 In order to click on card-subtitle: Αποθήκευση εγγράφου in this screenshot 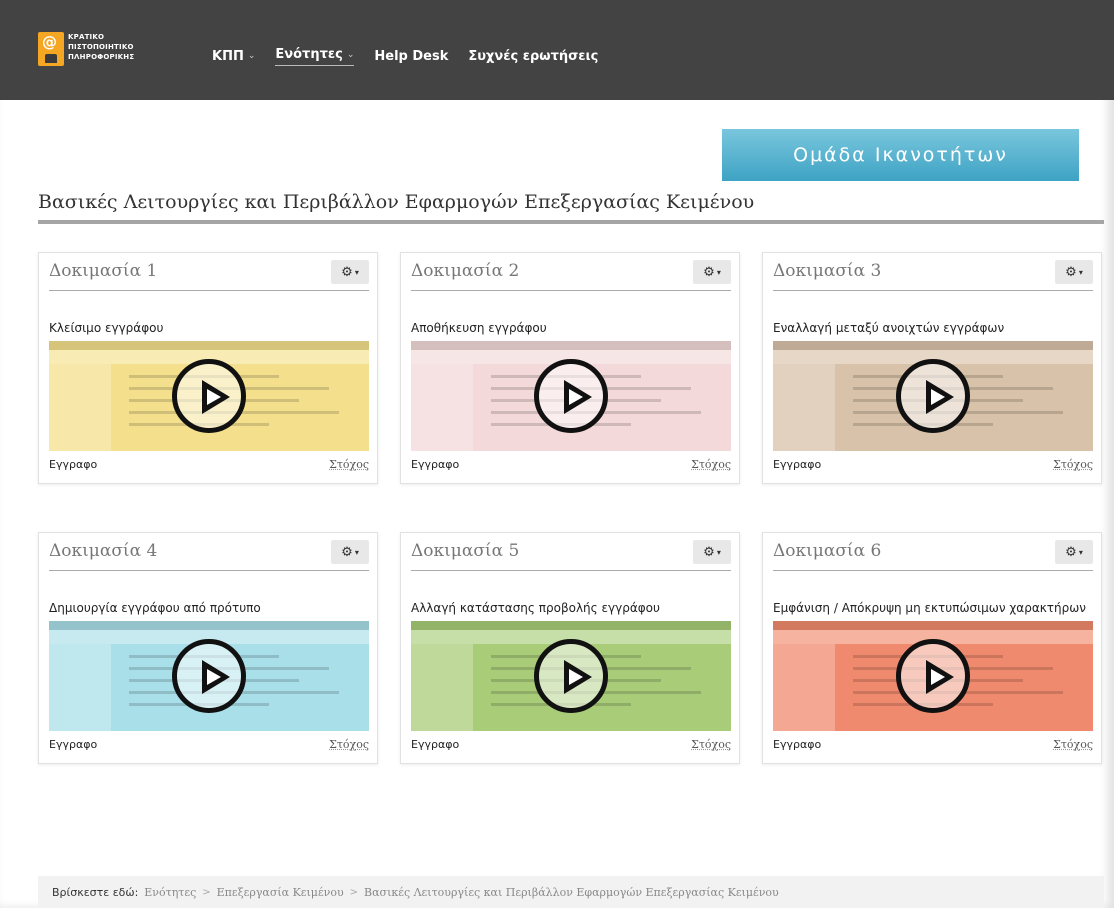, I will do `click(479, 328)`.